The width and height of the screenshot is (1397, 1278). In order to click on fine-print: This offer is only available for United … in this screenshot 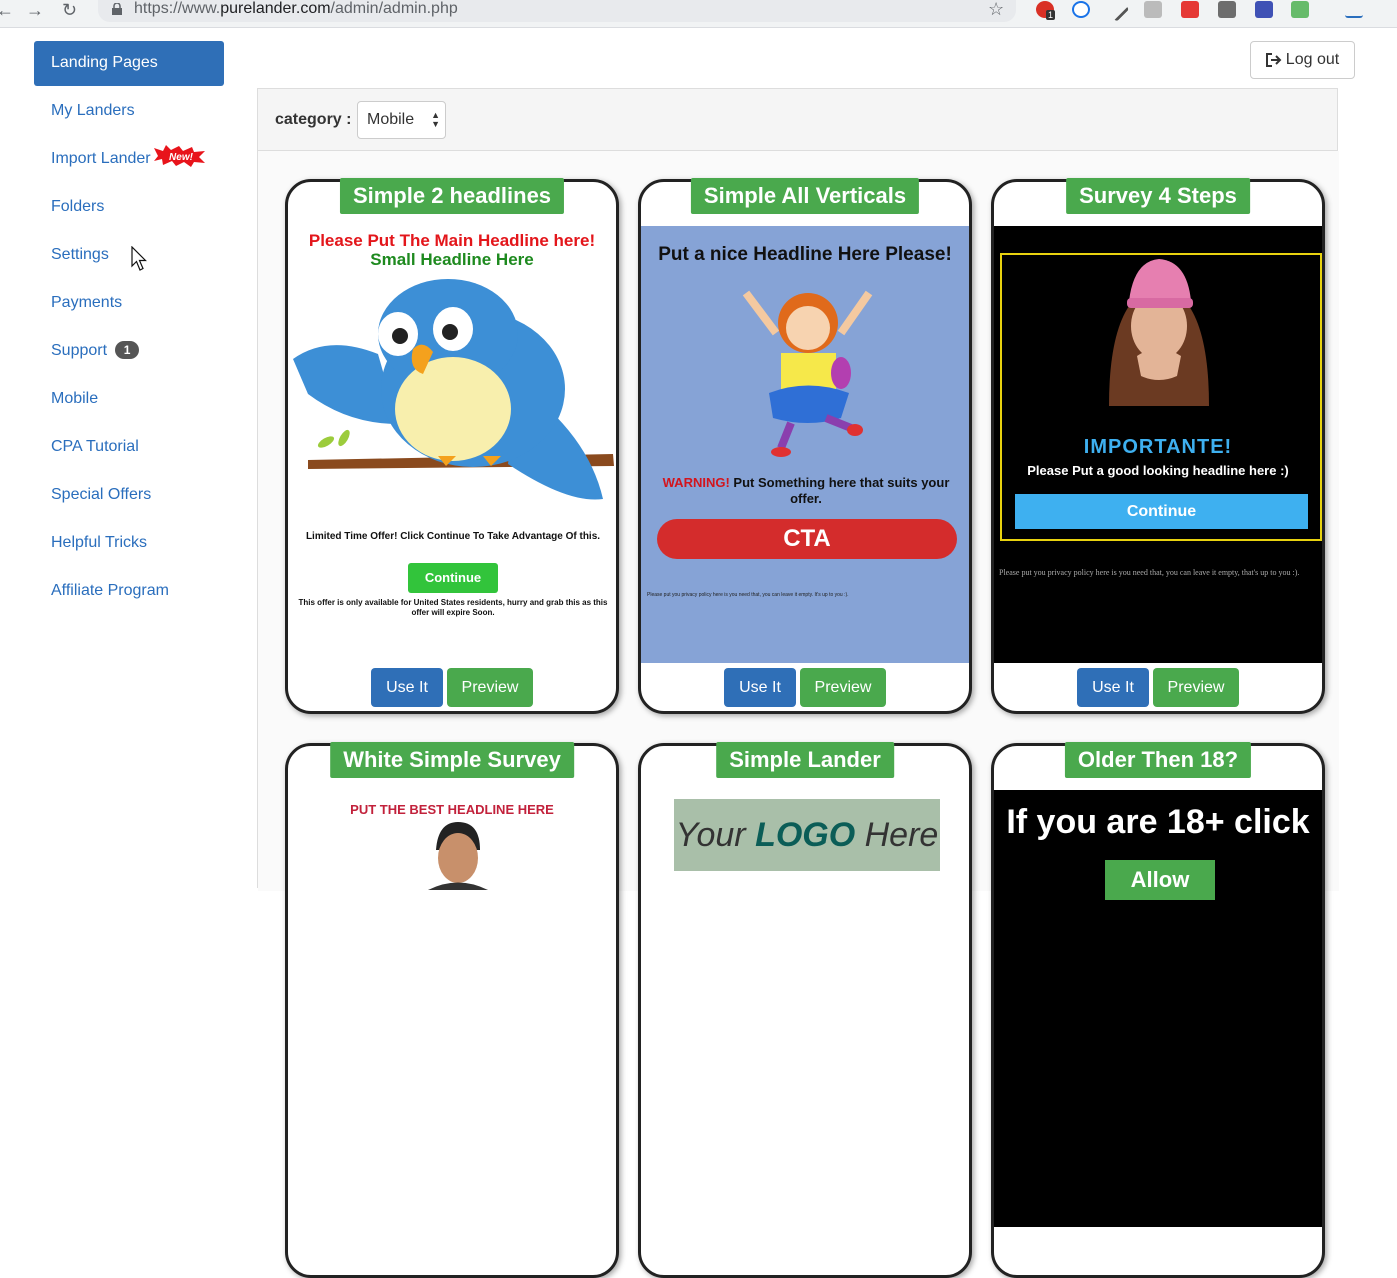, I will do `click(453, 607)`.